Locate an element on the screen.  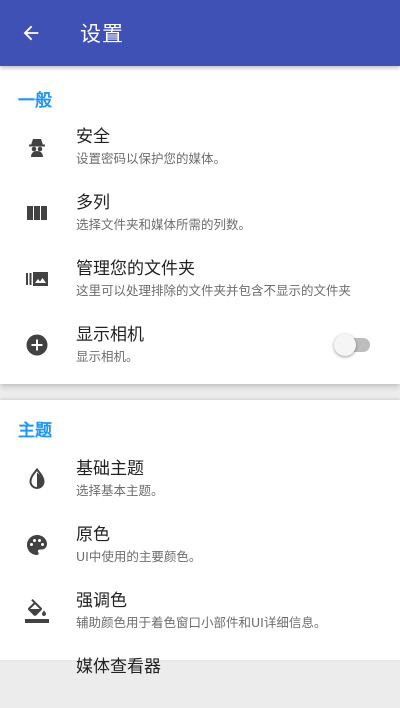
setting-accent-color: 强调色 辅助颜色用于着色窗口小部件和UI详细信息。 is located at coordinates (200, 611).